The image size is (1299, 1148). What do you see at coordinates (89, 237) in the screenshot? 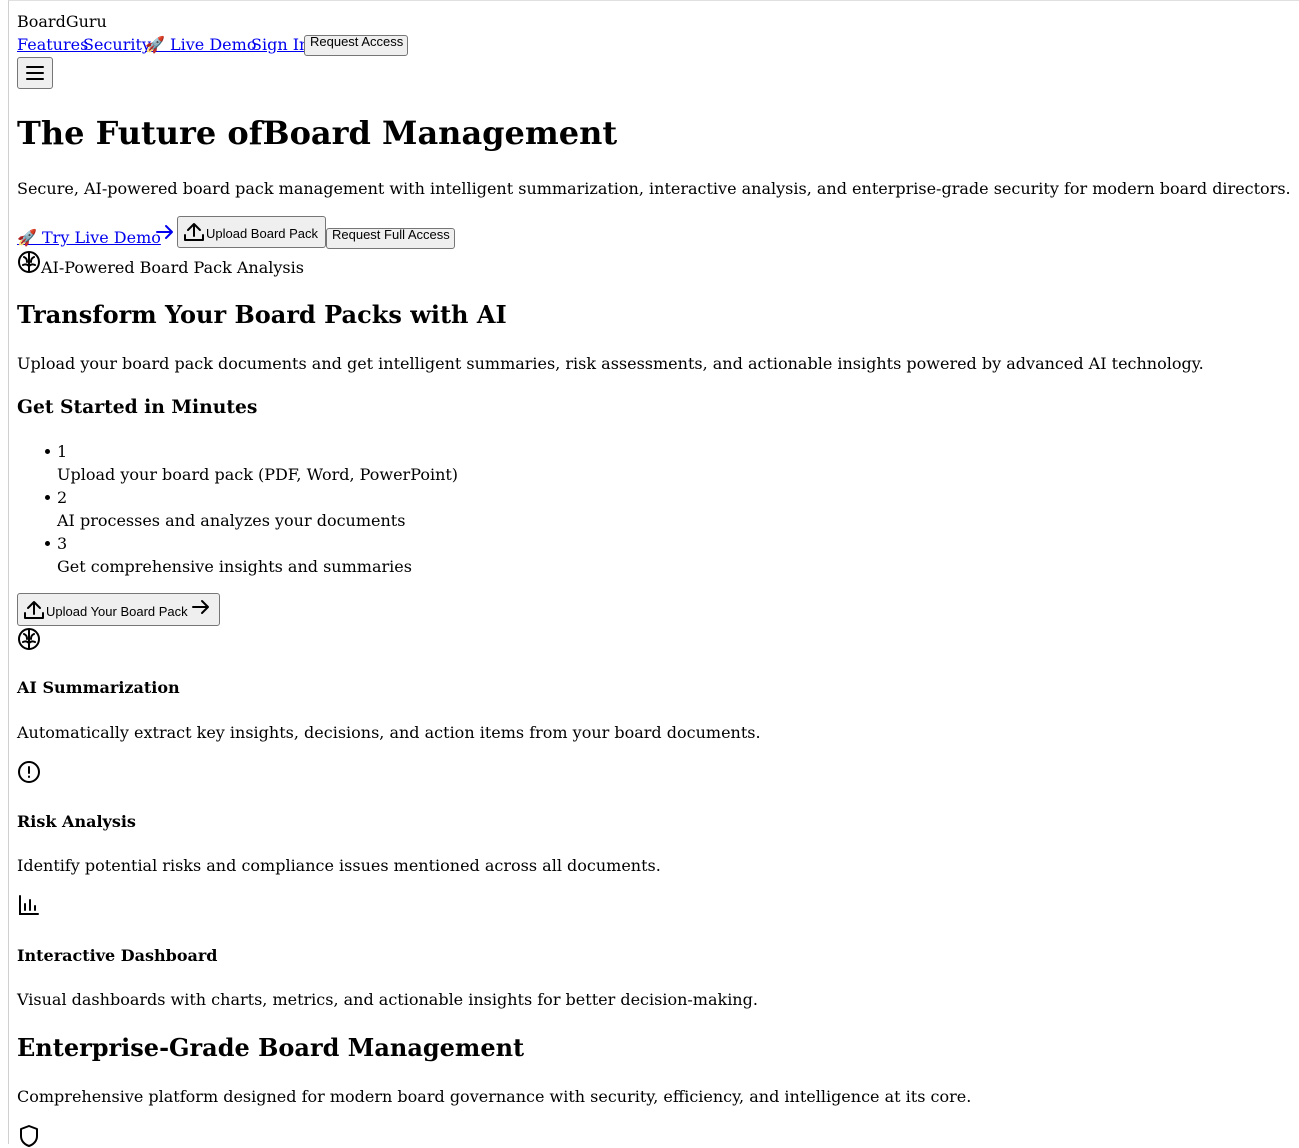
I see `try-live-demo-link: 🚀 Try Live Demo` at bounding box center [89, 237].